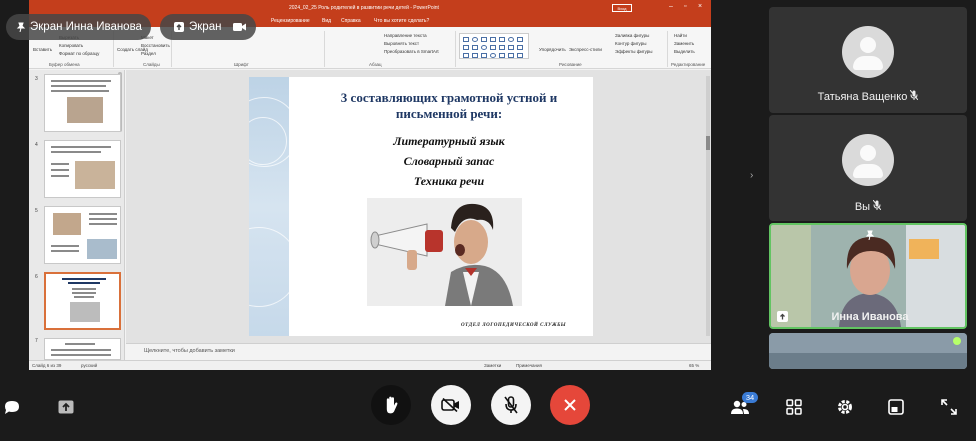 The height and width of the screenshot is (441, 976). What do you see at coordinates (401, 21) in the screenshot?
I see `tell-me-search: Что вы хотите сделать?` at bounding box center [401, 21].